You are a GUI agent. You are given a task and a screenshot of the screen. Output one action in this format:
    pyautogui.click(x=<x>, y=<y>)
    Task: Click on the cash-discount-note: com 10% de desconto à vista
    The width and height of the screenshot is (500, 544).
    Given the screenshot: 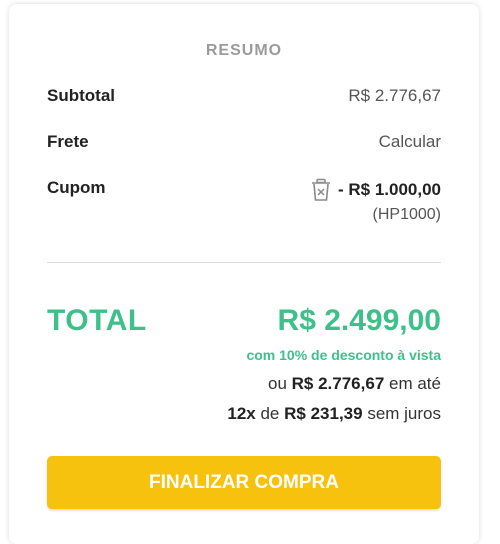 What is the action you would take?
    pyautogui.click(x=343, y=355)
    